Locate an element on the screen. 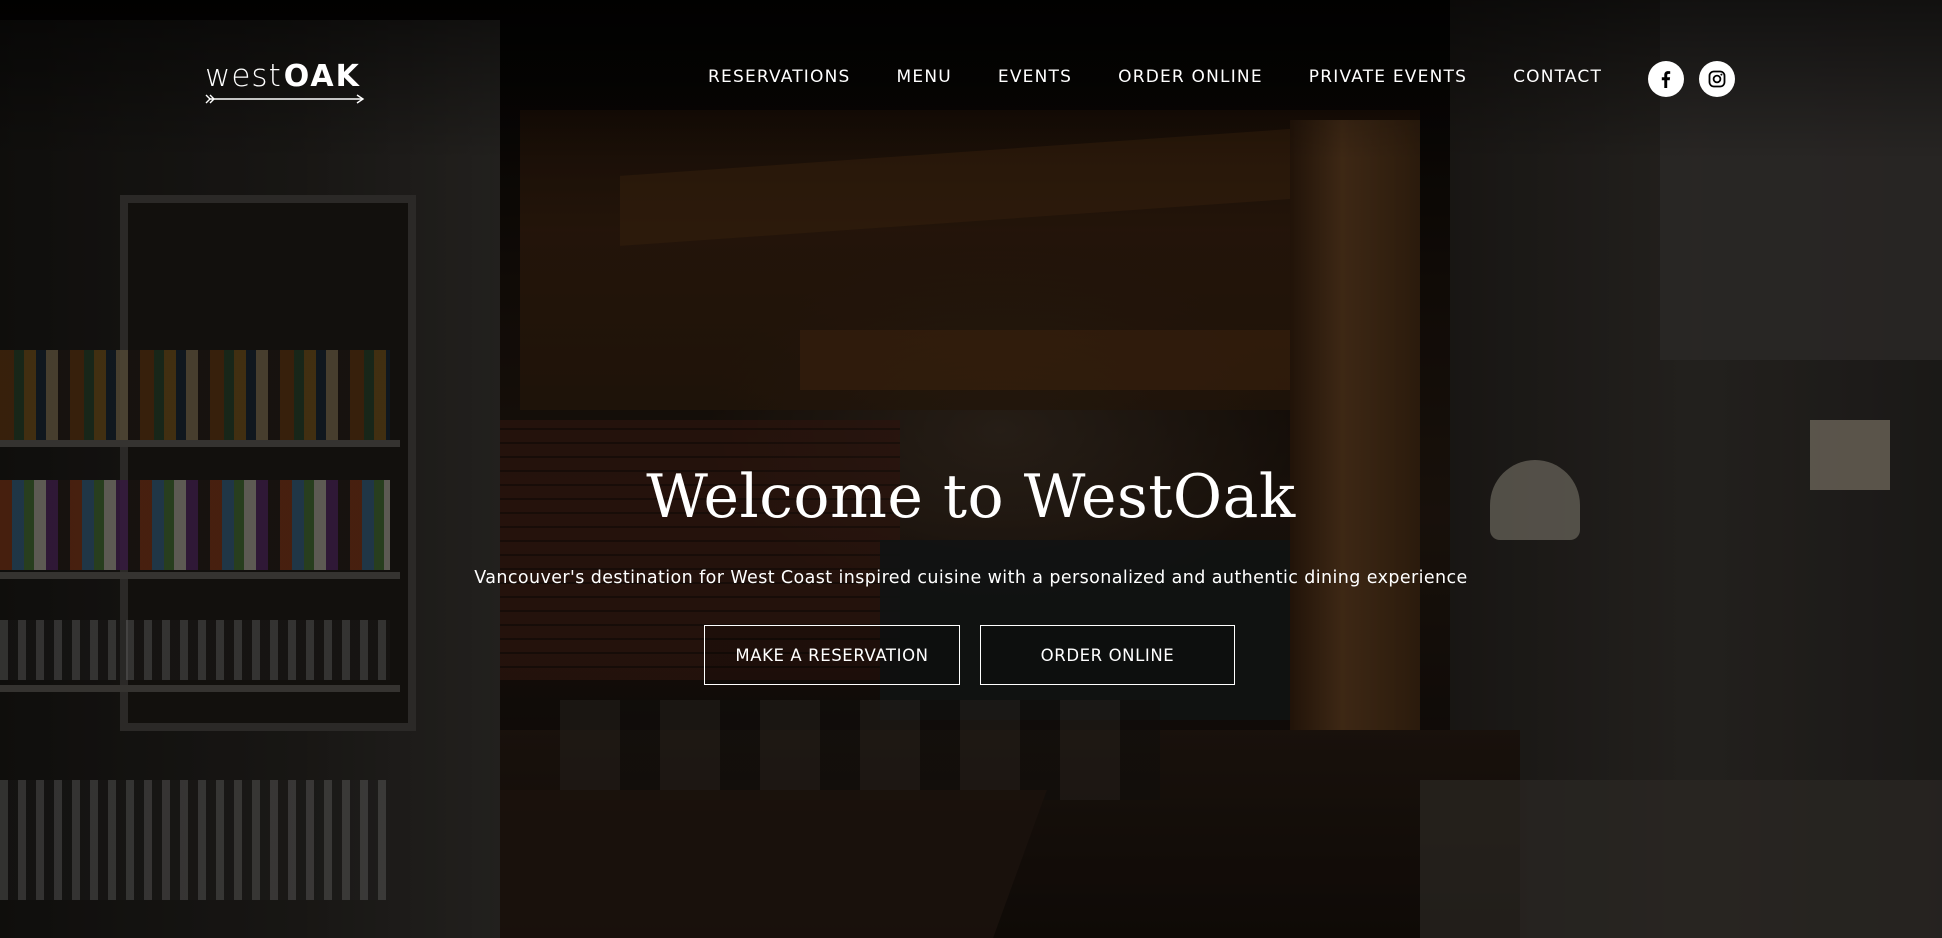 Image resolution: width=1942 pixels, height=938 pixels. nav-item-contact: CONTACT is located at coordinates (1557, 77).